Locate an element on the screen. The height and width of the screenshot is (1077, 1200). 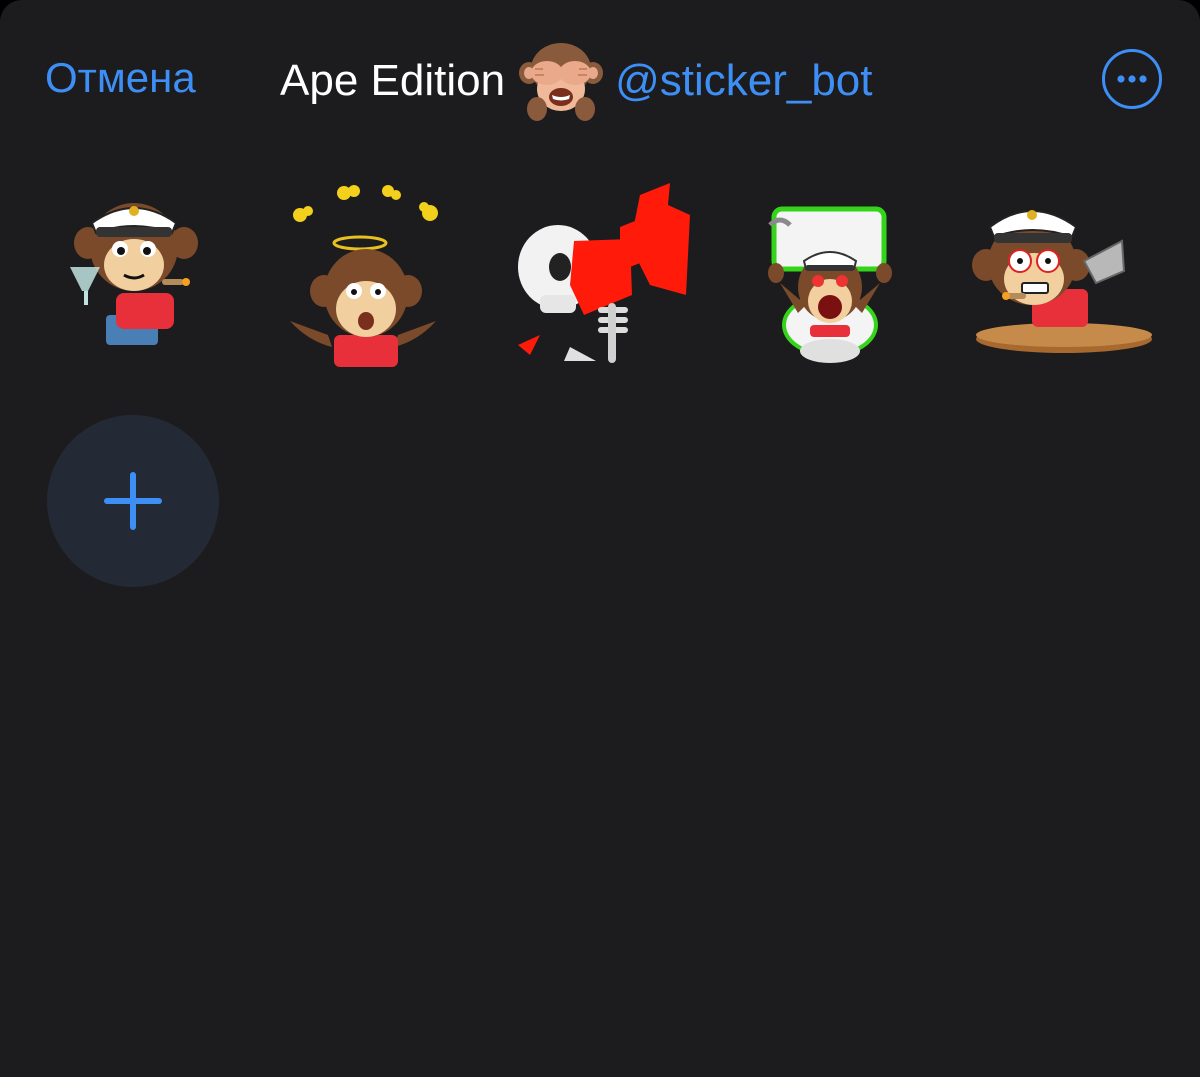
more-options-button is located at coordinates (1132, 79).